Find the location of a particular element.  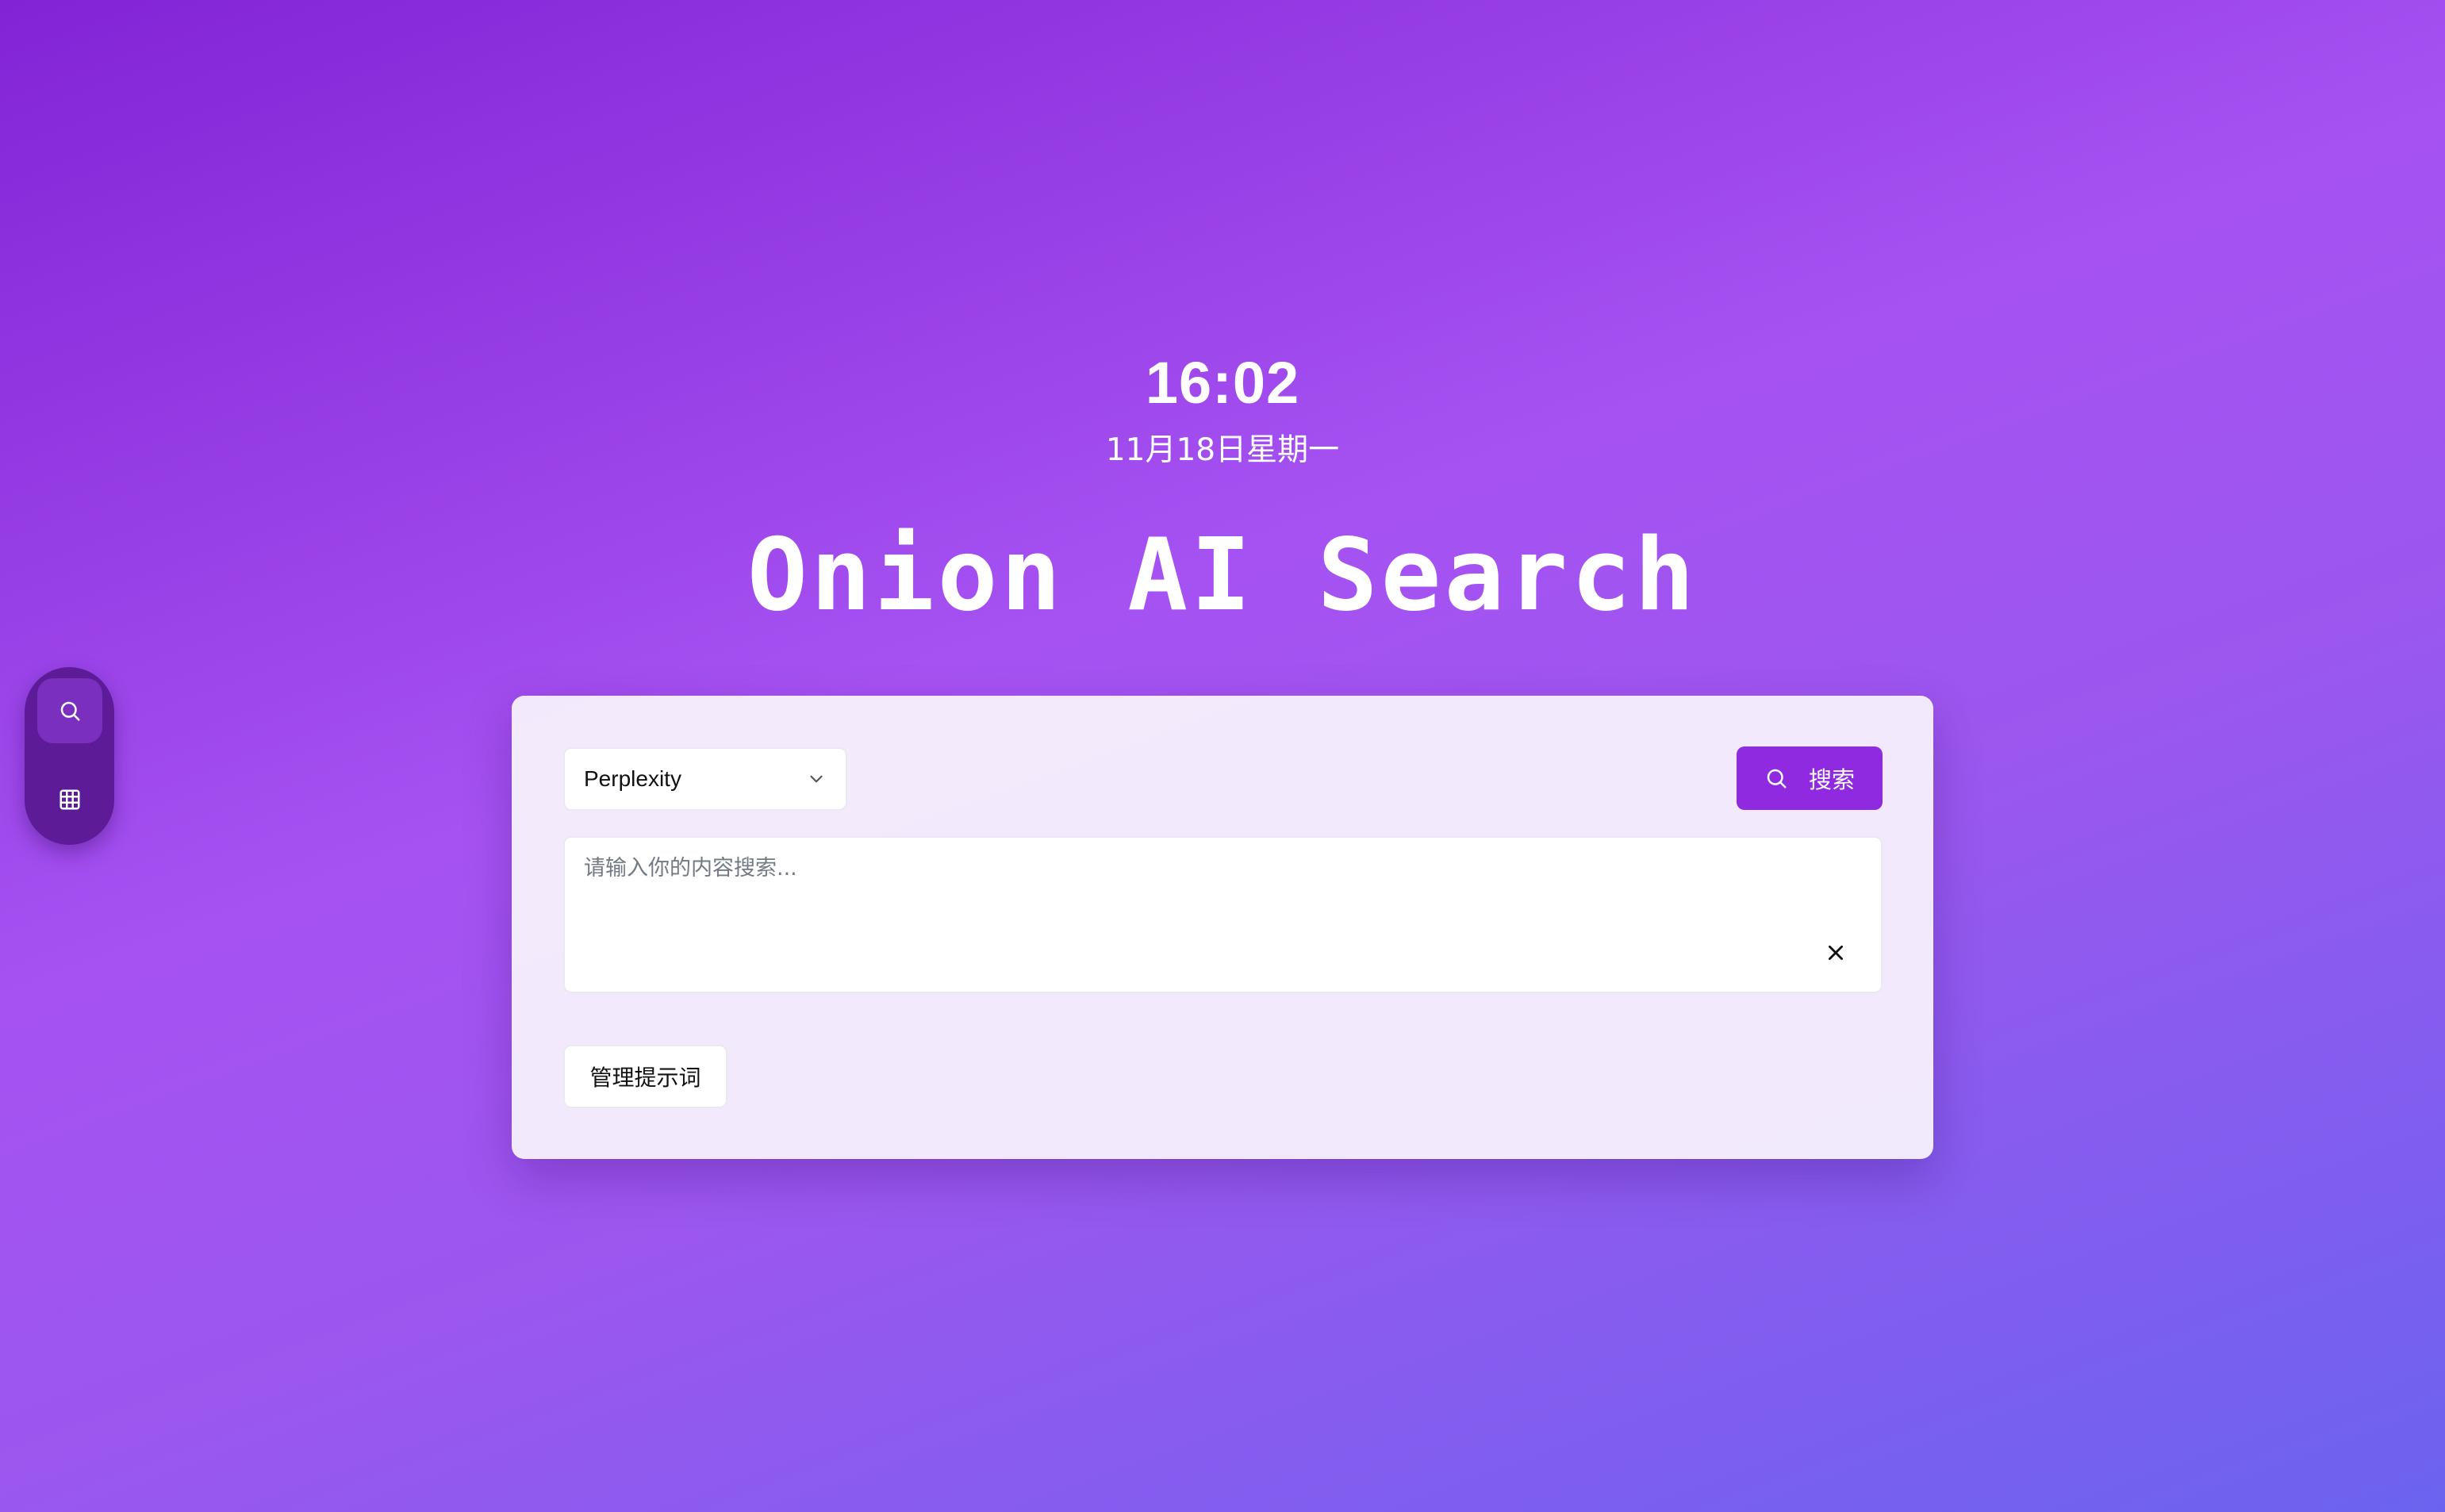

search-button: 搜索 is located at coordinates (1810, 778).